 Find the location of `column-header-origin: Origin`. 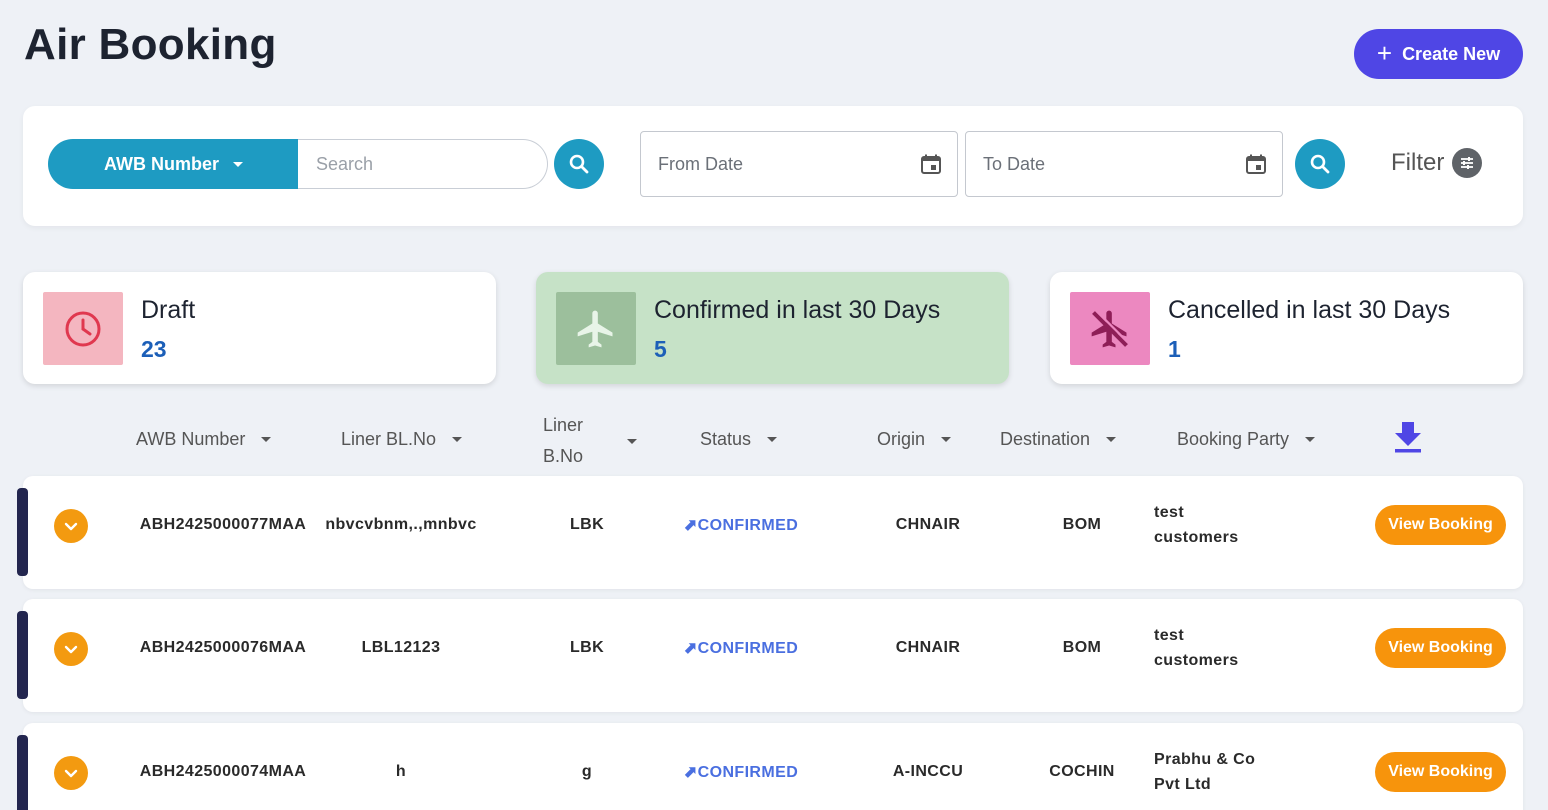

column-header-origin: Origin is located at coordinates (914, 439).